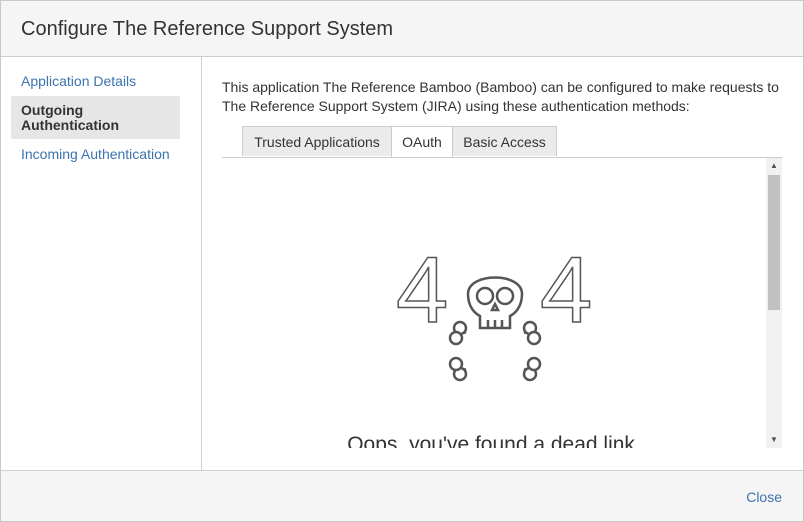  What do you see at coordinates (764, 497) in the screenshot?
I see `close-button: Close` at bounding box center [764, 497].